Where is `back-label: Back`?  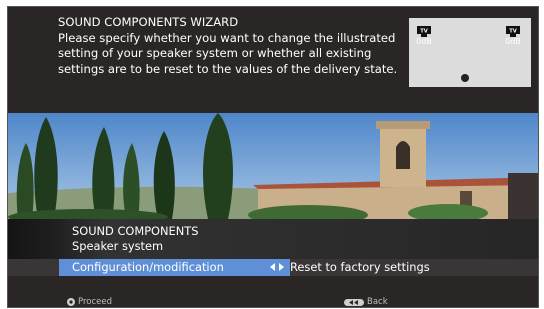
back-label: Back is located at coordinates (377, 302).